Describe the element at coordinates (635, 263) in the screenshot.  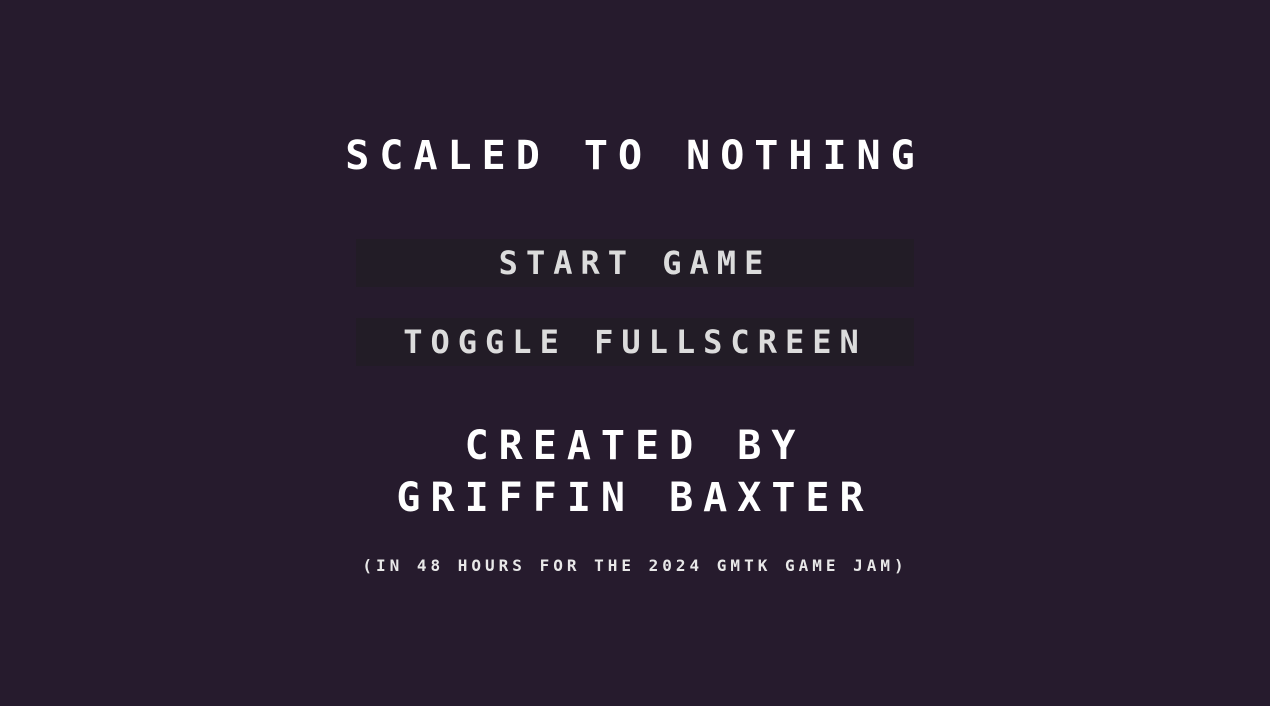
I see `start-game-button: START GAME` at that location.